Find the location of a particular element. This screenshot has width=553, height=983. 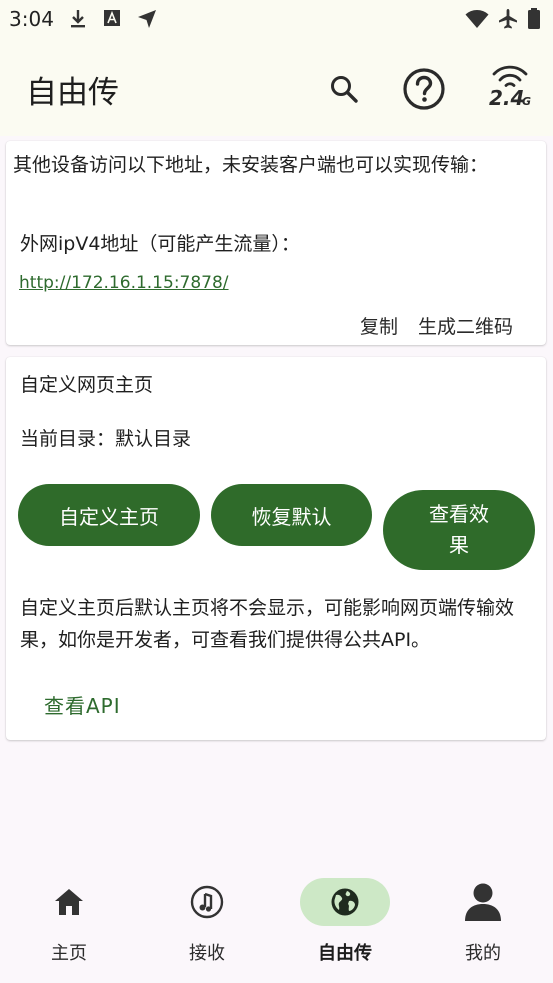

nav-item-mine: 我的 is located at coordinates (483, 920).